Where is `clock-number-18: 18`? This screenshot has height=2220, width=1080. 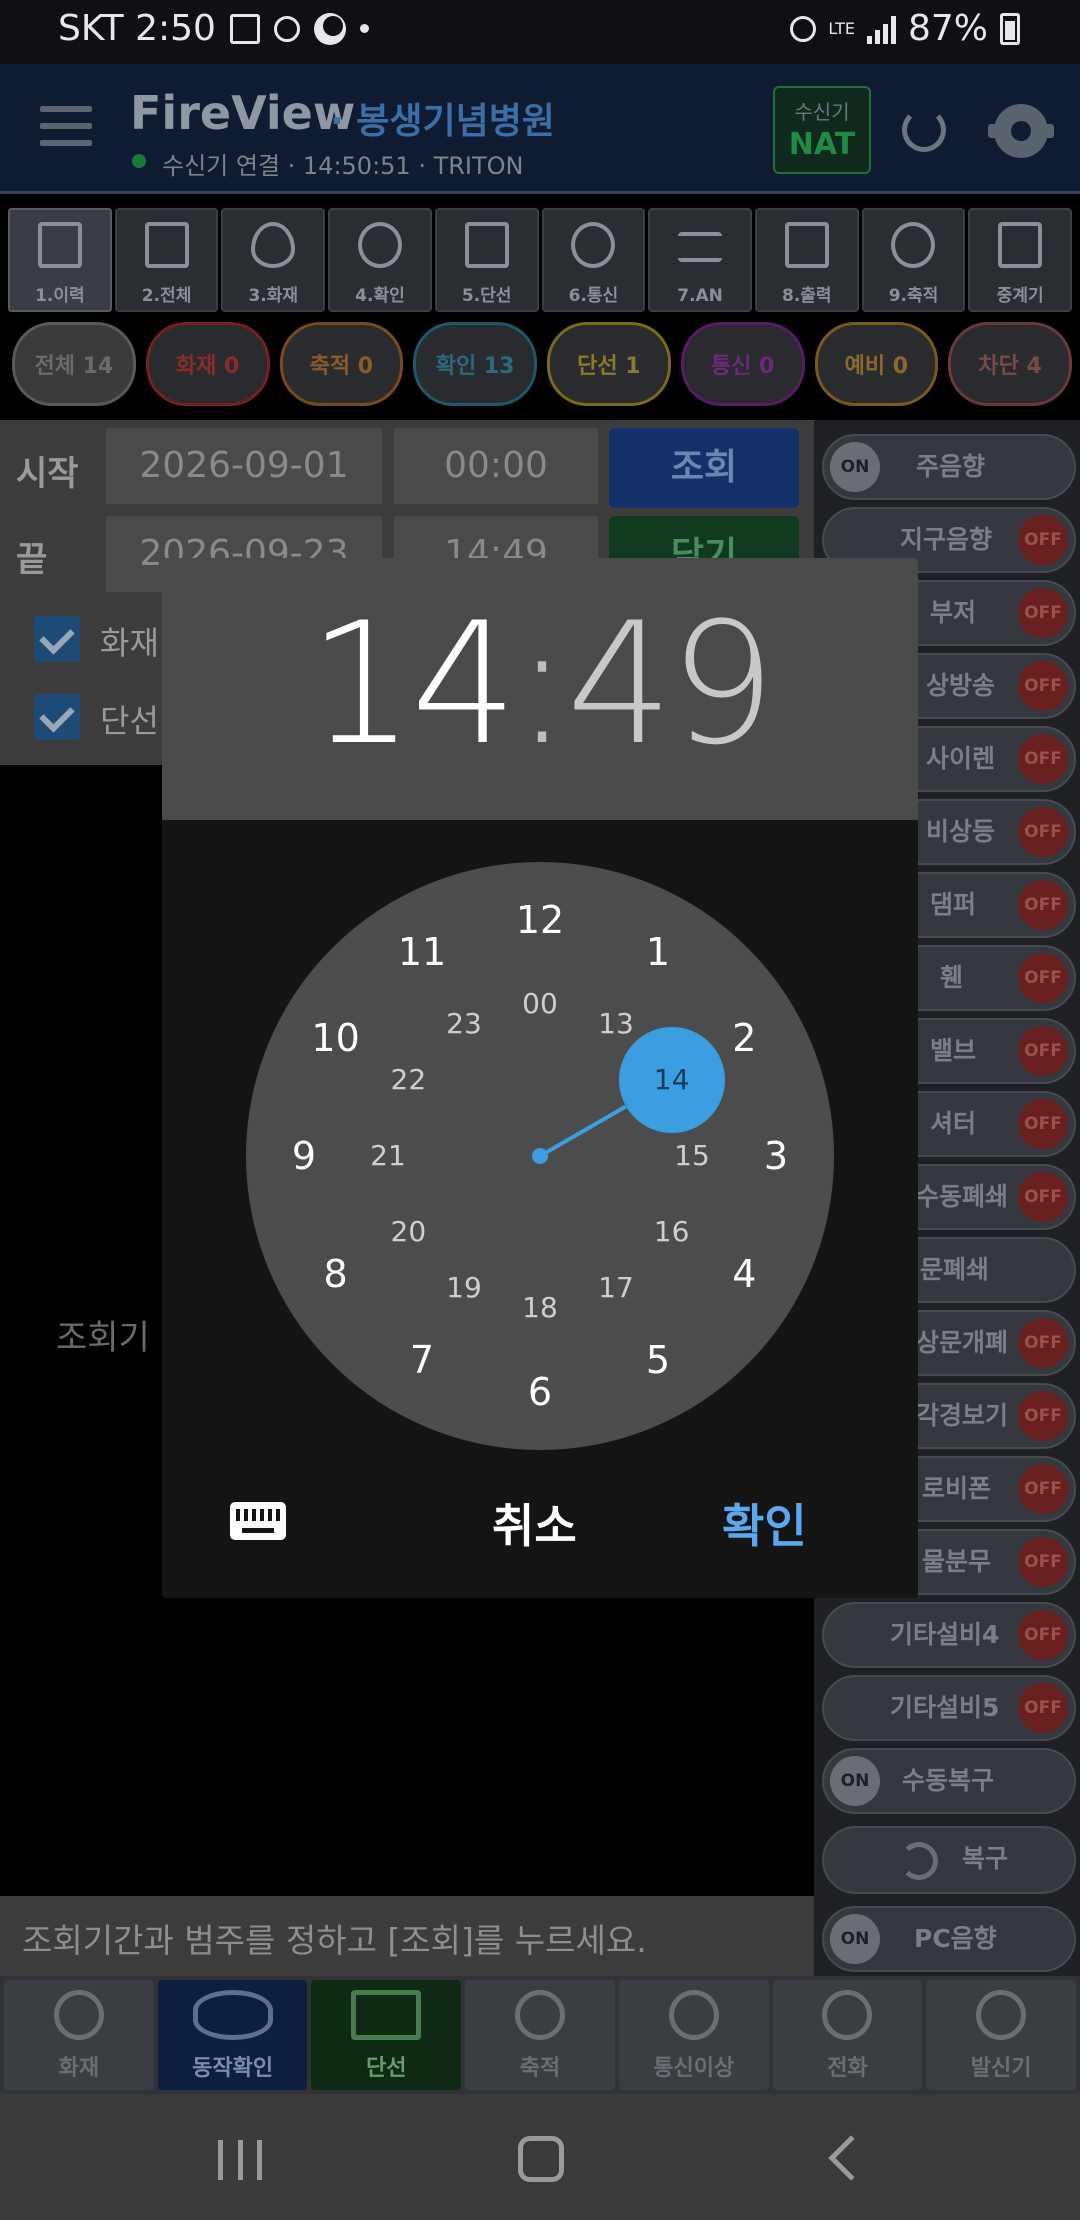 clock-number-18: 18 is located at coordinates (540, 1308).